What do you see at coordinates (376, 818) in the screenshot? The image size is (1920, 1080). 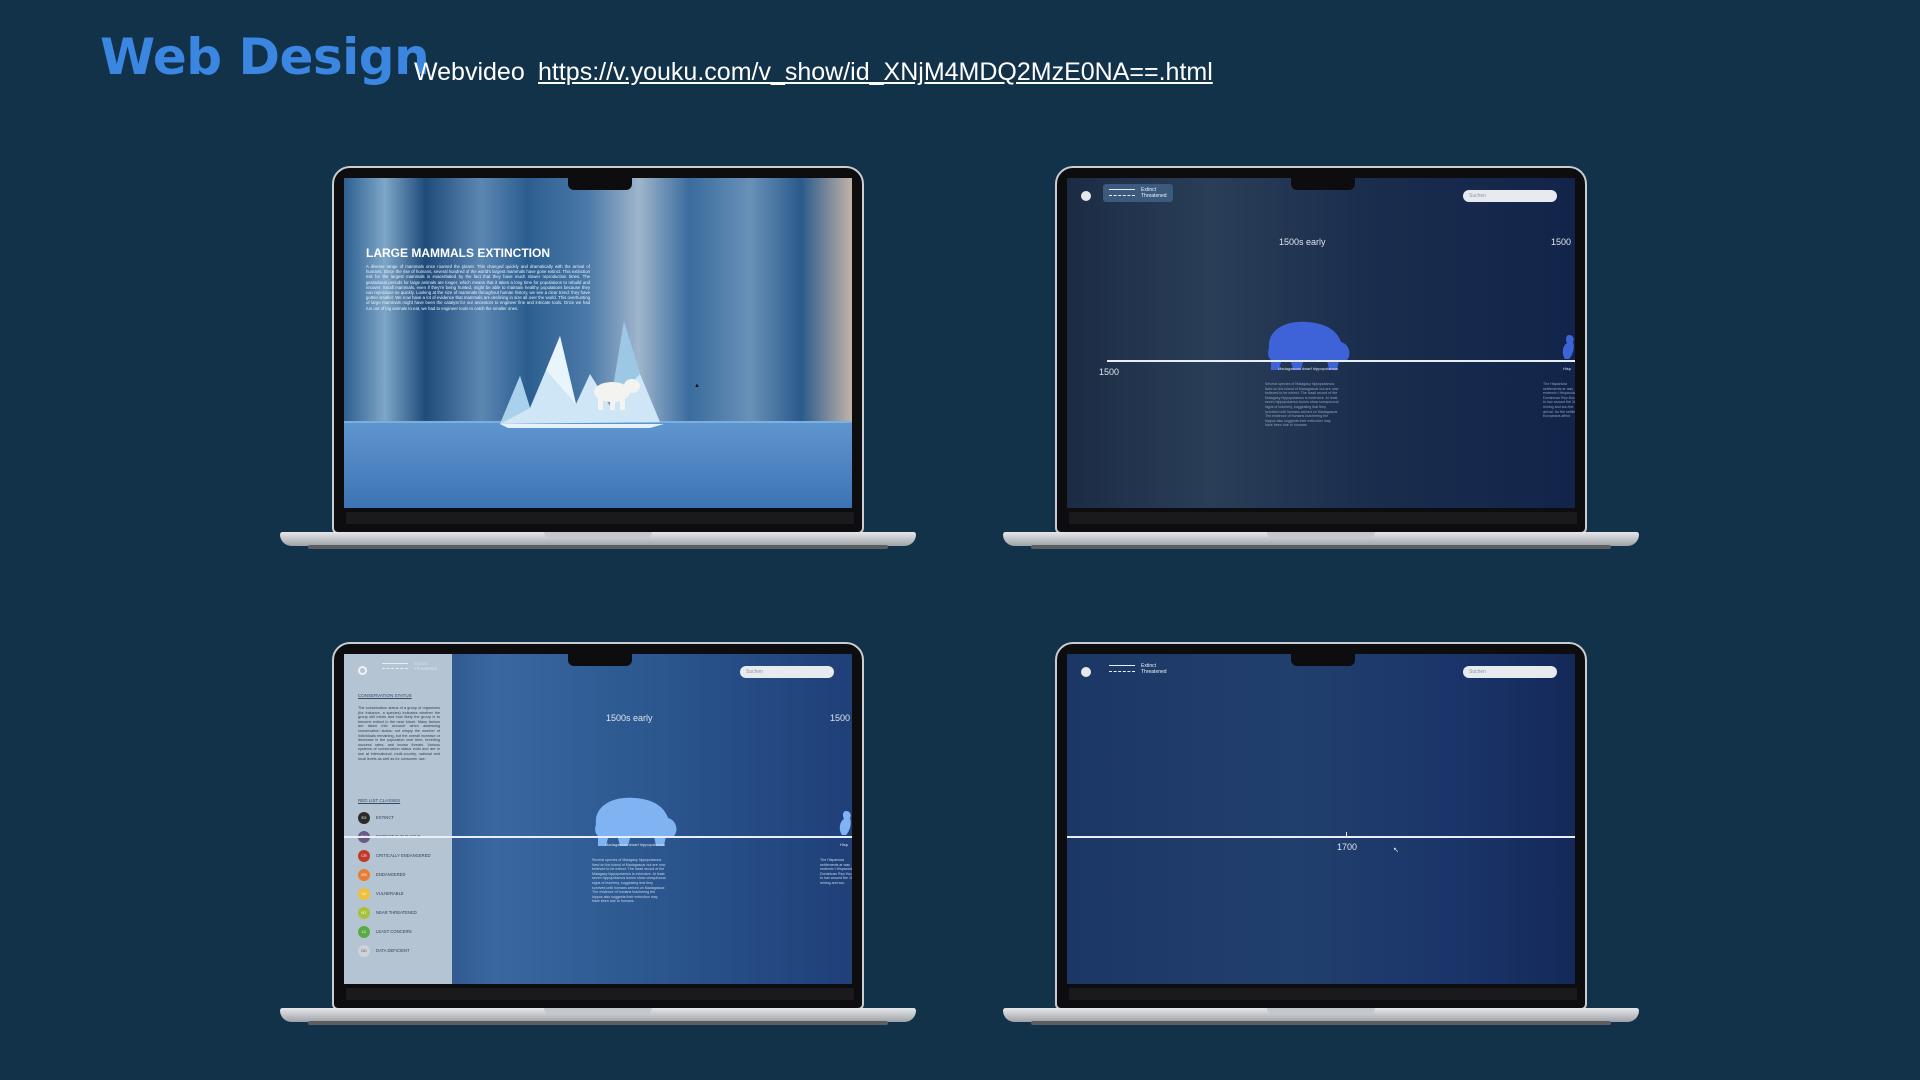 I see `redlist-item-ex: EX EXTINCT` at bounding box center [376, 818].